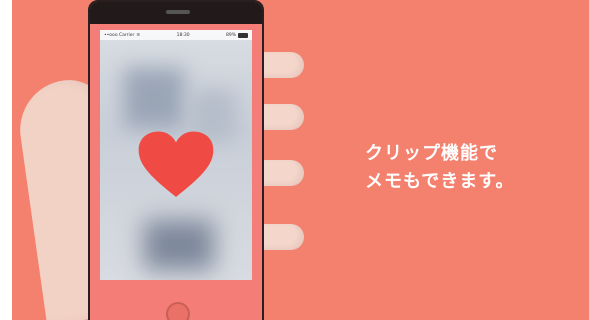  What do you see at coordinates (431, 153) in the screenshot?
I see `caption-line-1: クリップ機能で` at bounding box center [431, 153].